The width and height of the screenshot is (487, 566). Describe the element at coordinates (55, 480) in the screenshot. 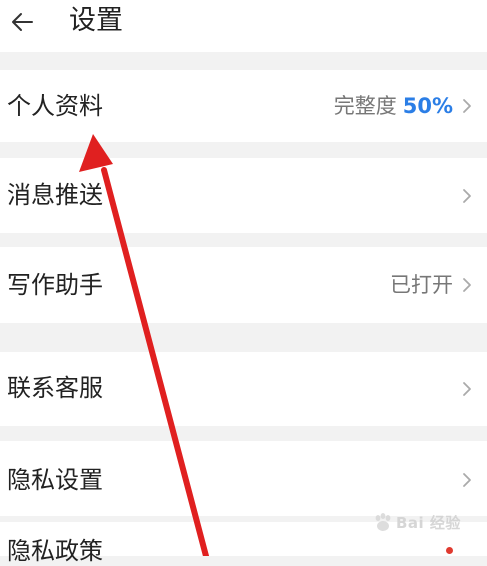

I see `row-label-privacy-settings: 隐私设置` at that location.